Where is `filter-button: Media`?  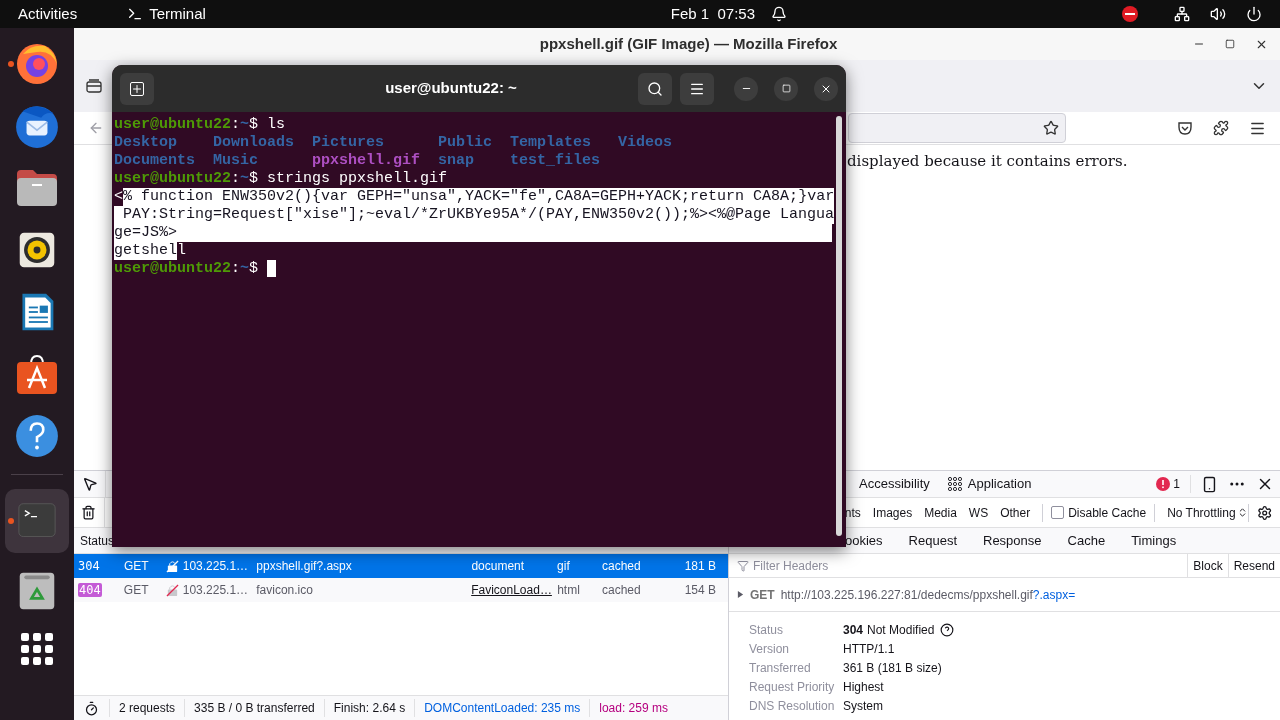
filter-button: Media is located at coordinates (940, 512).